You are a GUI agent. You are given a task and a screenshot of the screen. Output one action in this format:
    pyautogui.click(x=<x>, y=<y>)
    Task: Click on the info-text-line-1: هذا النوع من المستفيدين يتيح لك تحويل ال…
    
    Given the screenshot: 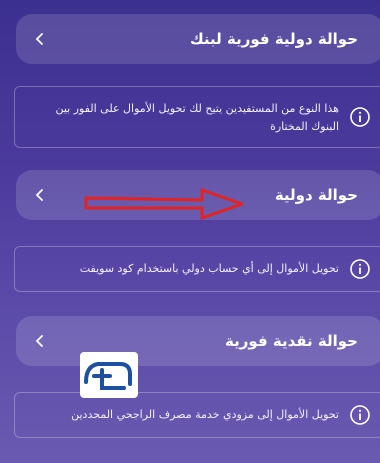 What is the action you would take?
    pyautogui.click(x=197, y=108)
    